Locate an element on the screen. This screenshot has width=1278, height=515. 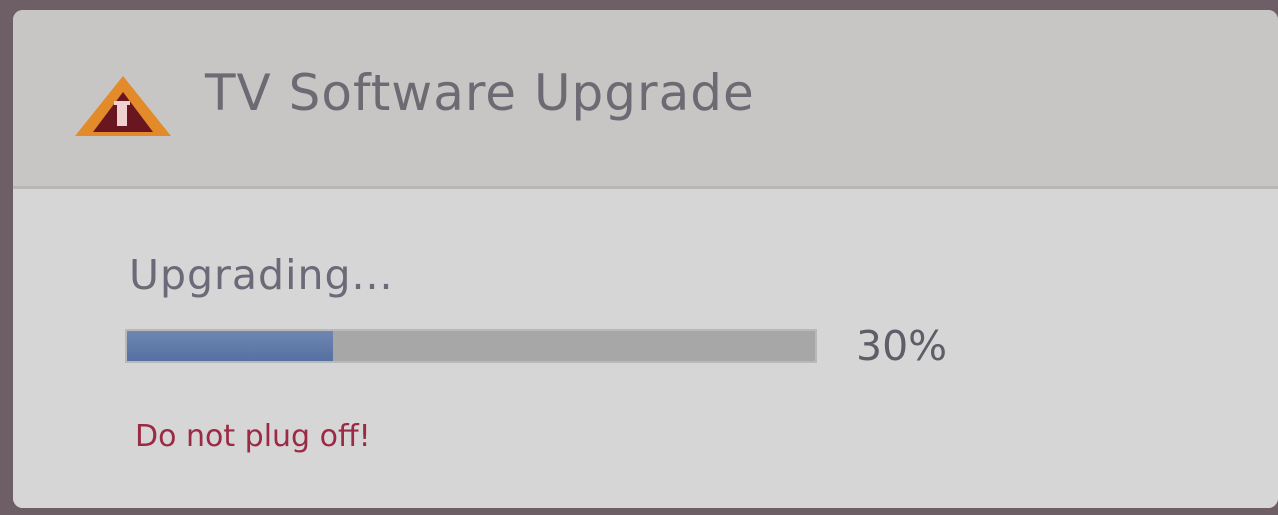
progress-bar is located at coordinates (471, 346).